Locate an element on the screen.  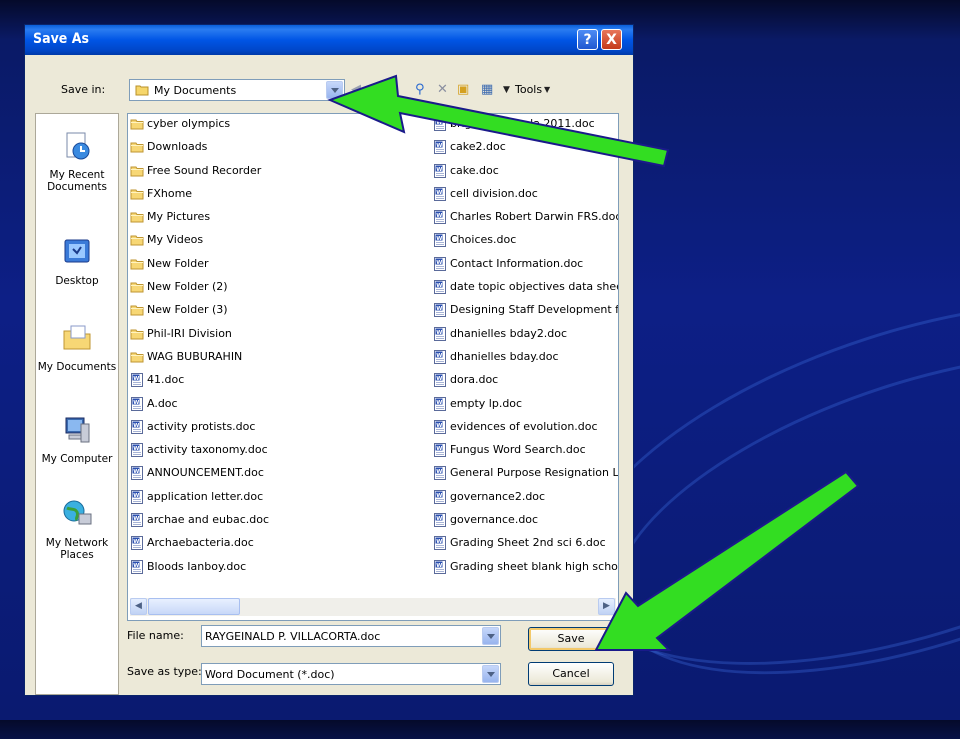
arrow-to-save-button is located at coordinates (727, 560).